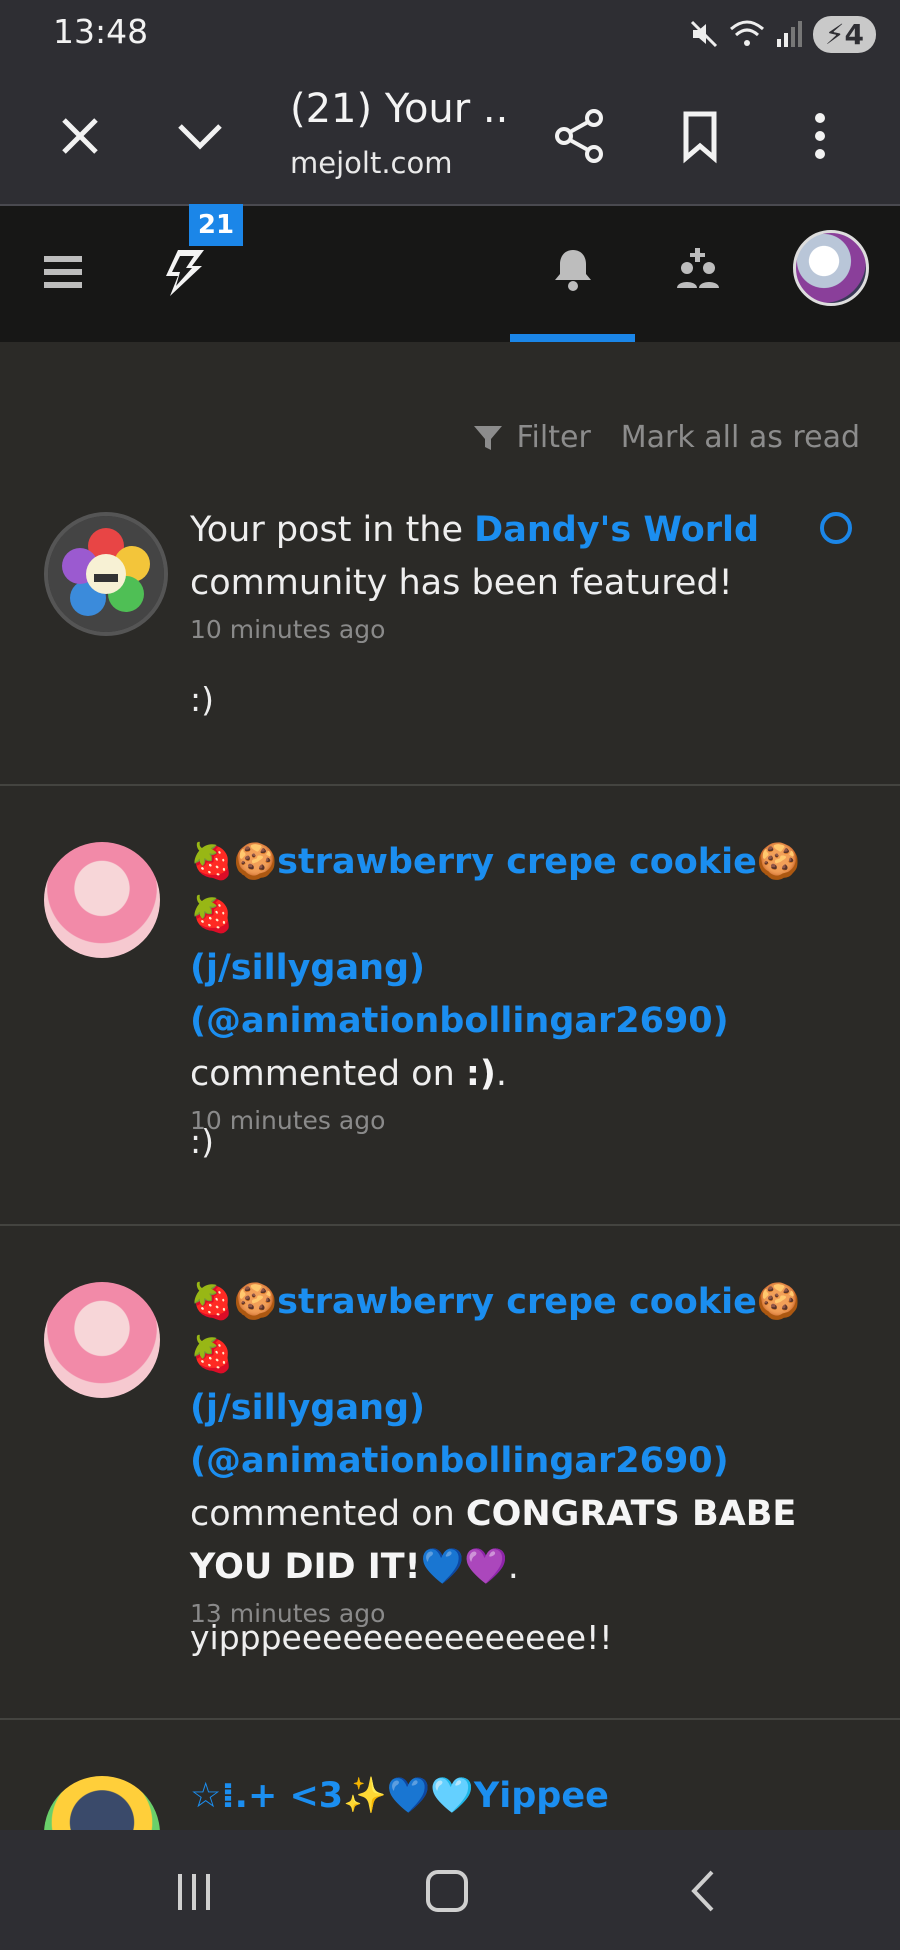 The height and width of the screenshot is (1950, 900). What do you see at coordinates (488, 437) in the screenshot?
I see `filter-icon` at bounding box center [488, 437].